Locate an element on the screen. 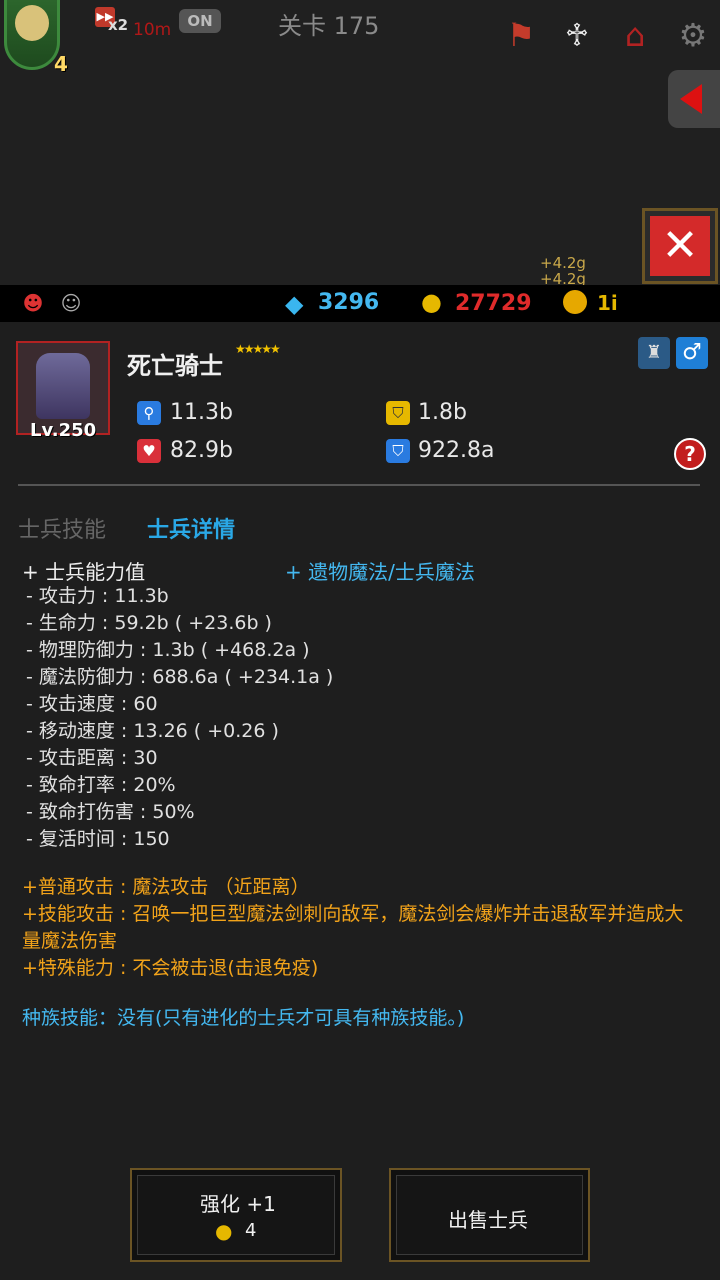 This screenshot has height=1280, width=720. attack-value: 11.3b is located at coordinates (201, 412).